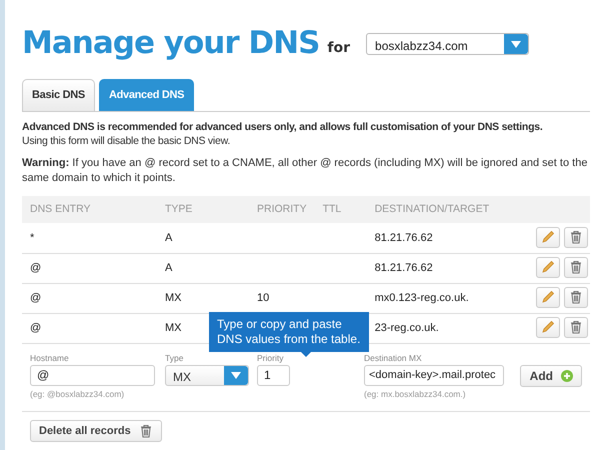 The image size is (600, 450). Describe the element at coordinates (50, 358) in the screenshot. I see `field-label: Hostname` at that location.